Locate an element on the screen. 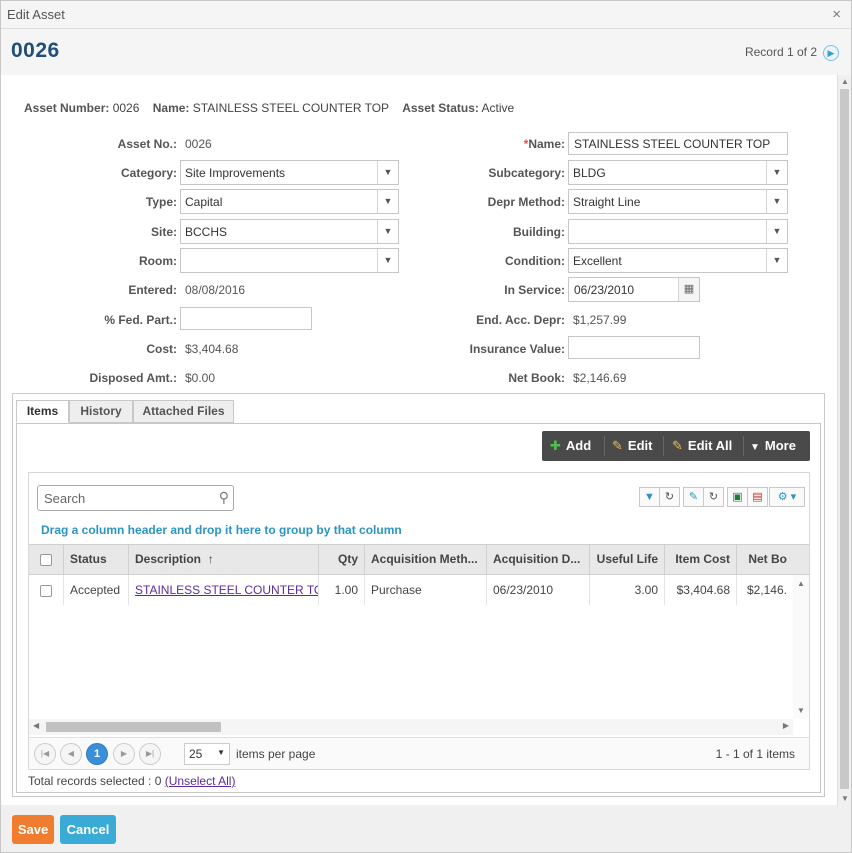 This screenshot has height=853, width=852. site-select: BCCHS ▼ is located at coordinates (289, 231).